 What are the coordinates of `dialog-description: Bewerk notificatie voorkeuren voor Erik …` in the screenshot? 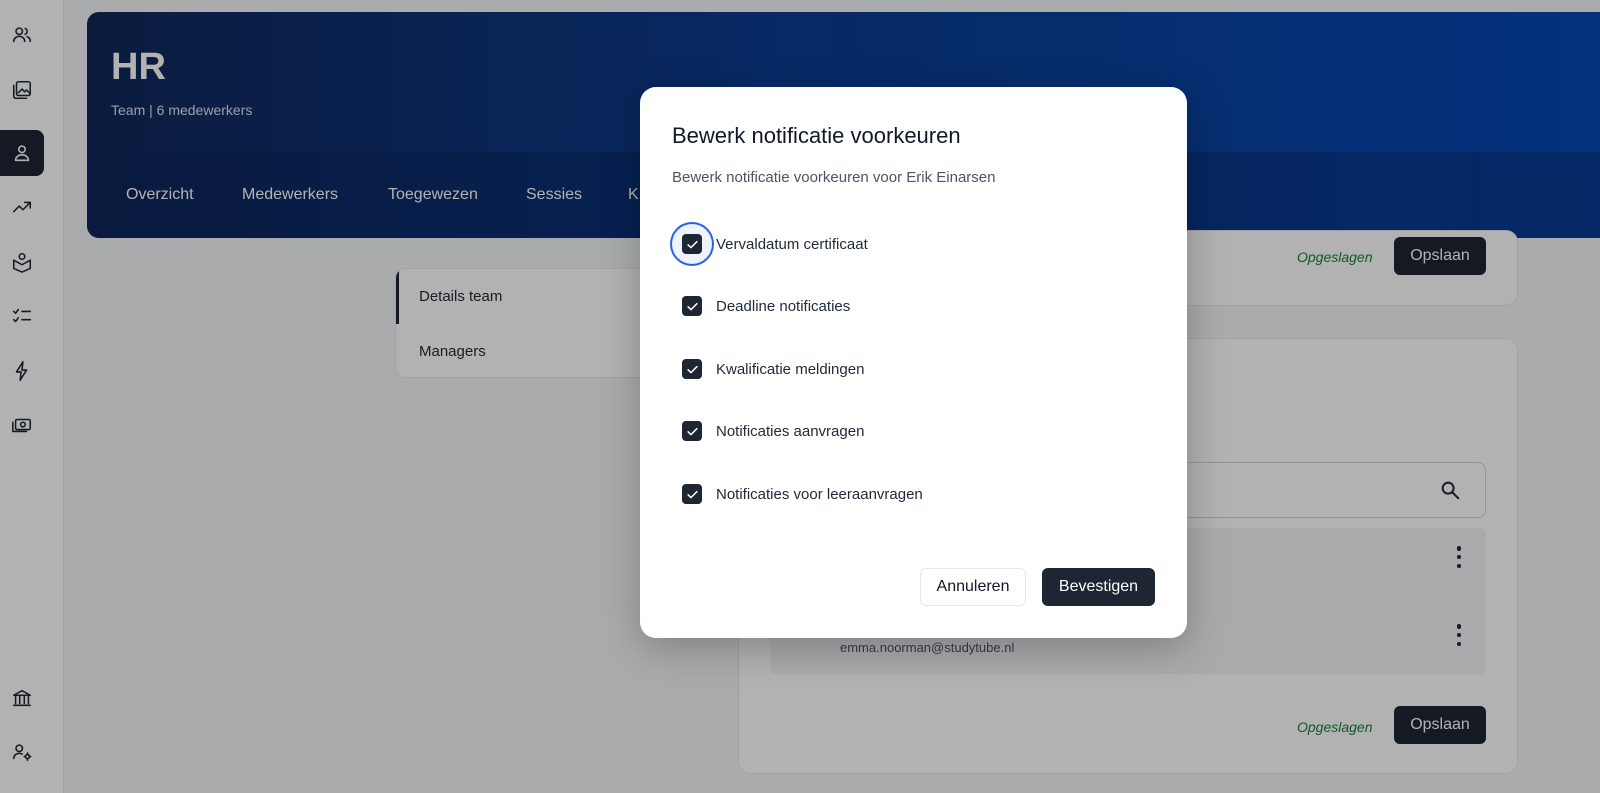 It's located at (834, 177).